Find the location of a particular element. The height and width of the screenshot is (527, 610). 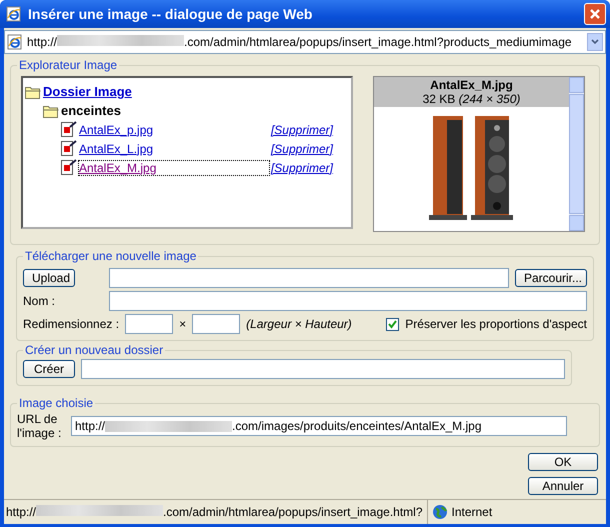

create-button: Créer is located at coordinates (49, 369).